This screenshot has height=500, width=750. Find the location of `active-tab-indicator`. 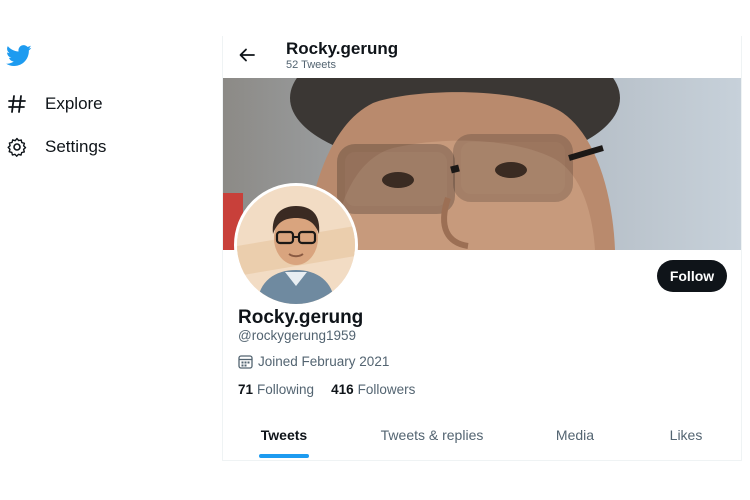

active-tab-indicator is located at coordinates (284, 456).